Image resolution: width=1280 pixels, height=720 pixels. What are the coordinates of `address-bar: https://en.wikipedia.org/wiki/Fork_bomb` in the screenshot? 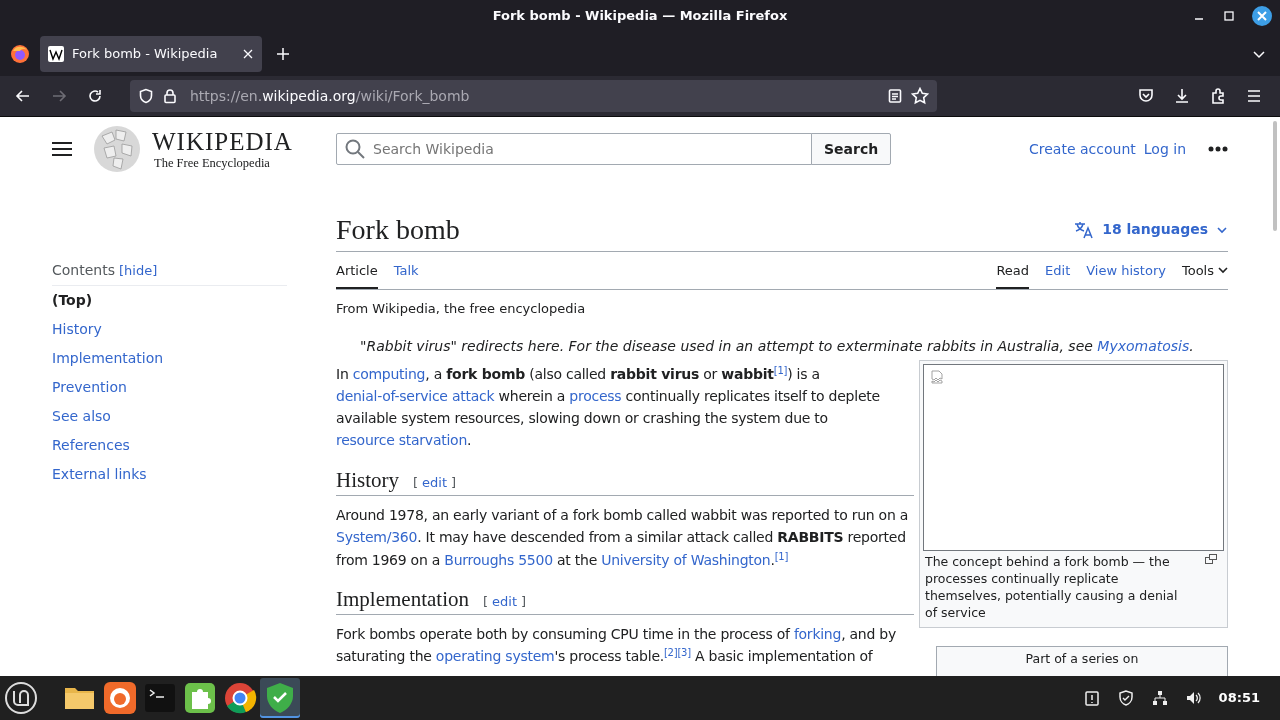 It's located at (533, 96).